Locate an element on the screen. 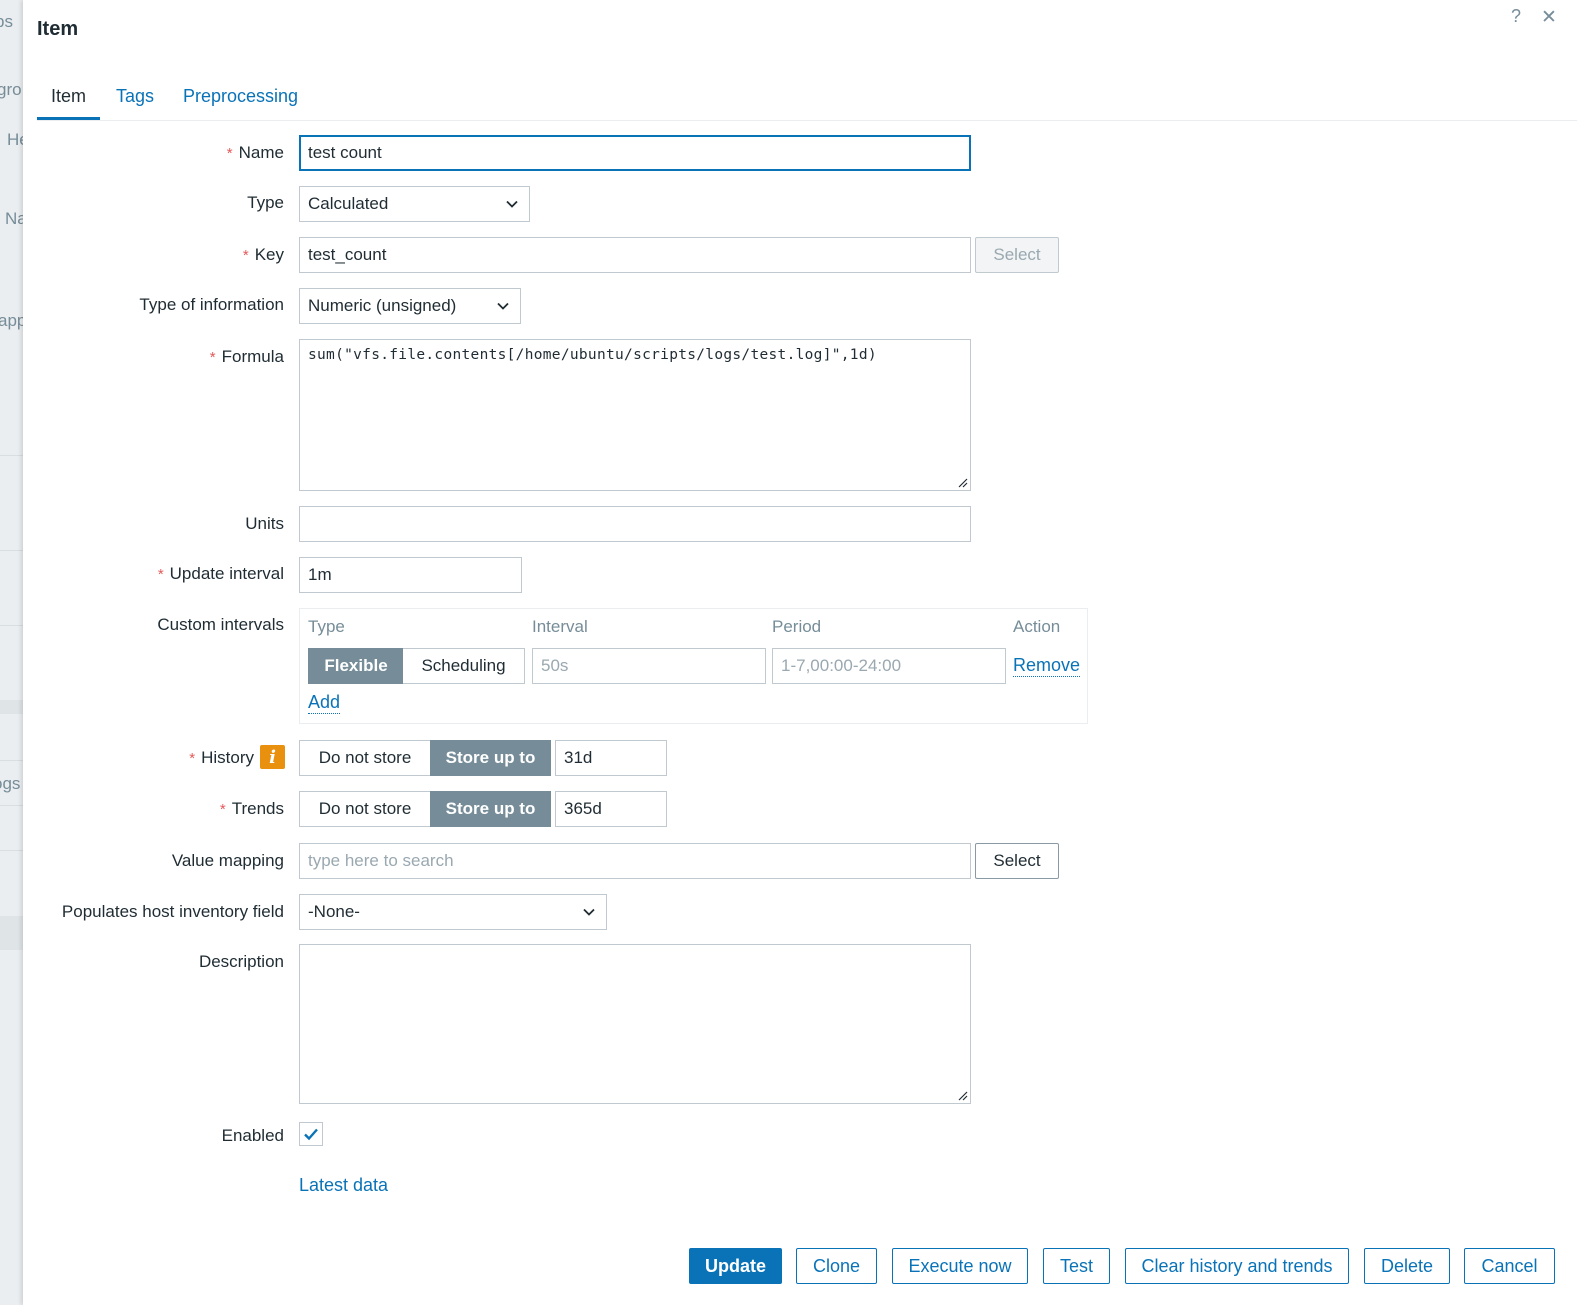  clone-button: Clone is located at coordinates (836, 1266).